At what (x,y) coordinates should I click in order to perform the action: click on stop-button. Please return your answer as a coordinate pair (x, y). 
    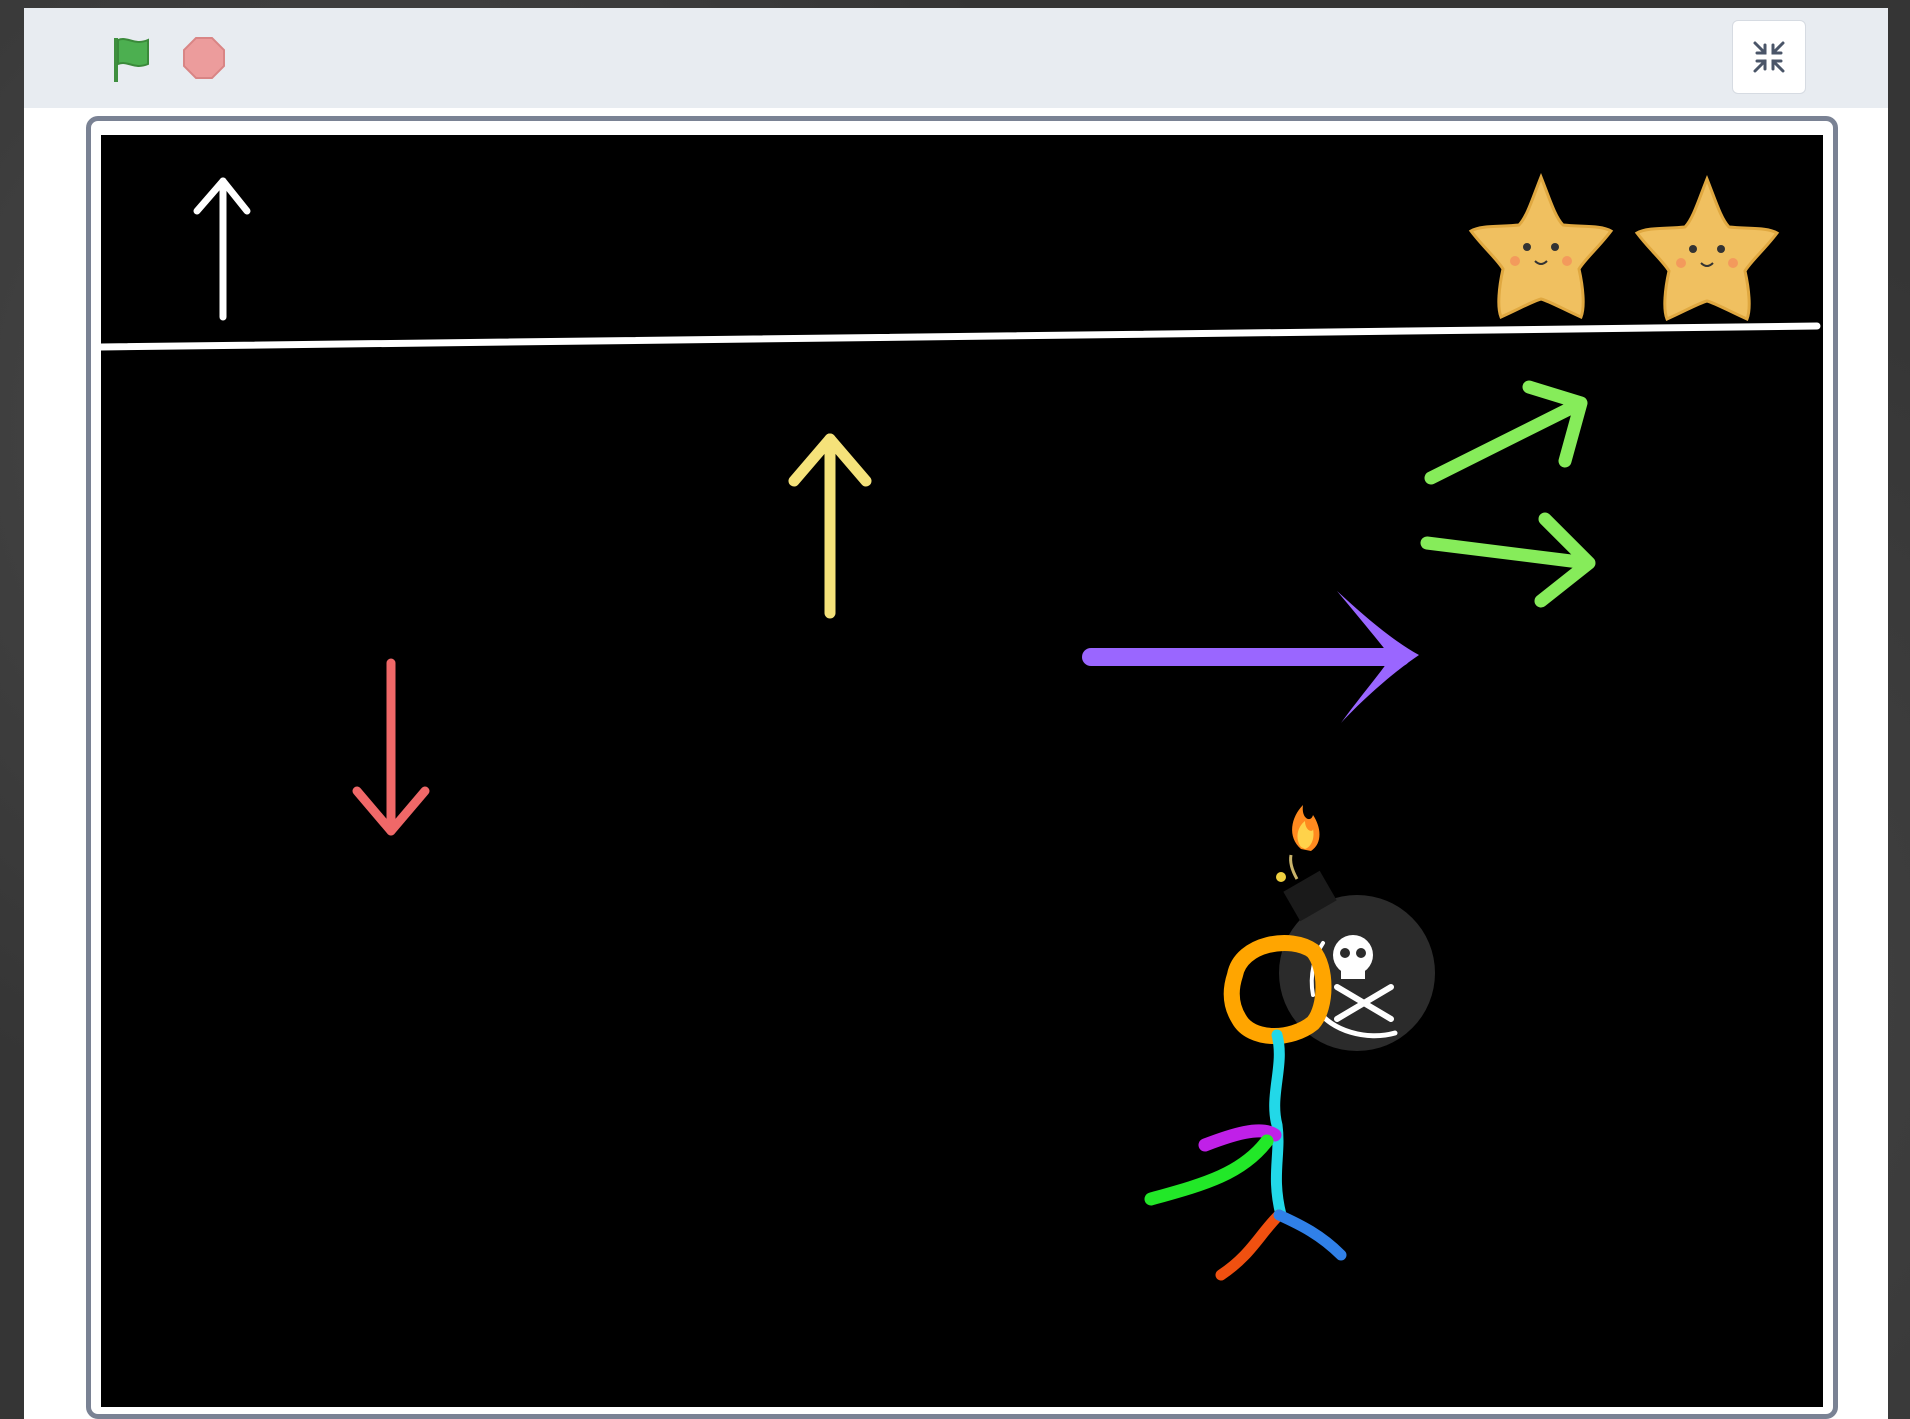
    Looking at the image, I should click on (204, 60).